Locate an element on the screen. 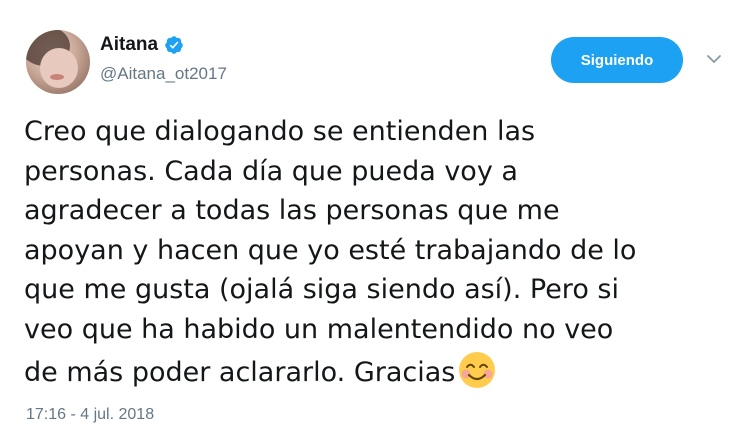 This screenshot has width=754, height=443. avatar is located at coordinates (58, 62).